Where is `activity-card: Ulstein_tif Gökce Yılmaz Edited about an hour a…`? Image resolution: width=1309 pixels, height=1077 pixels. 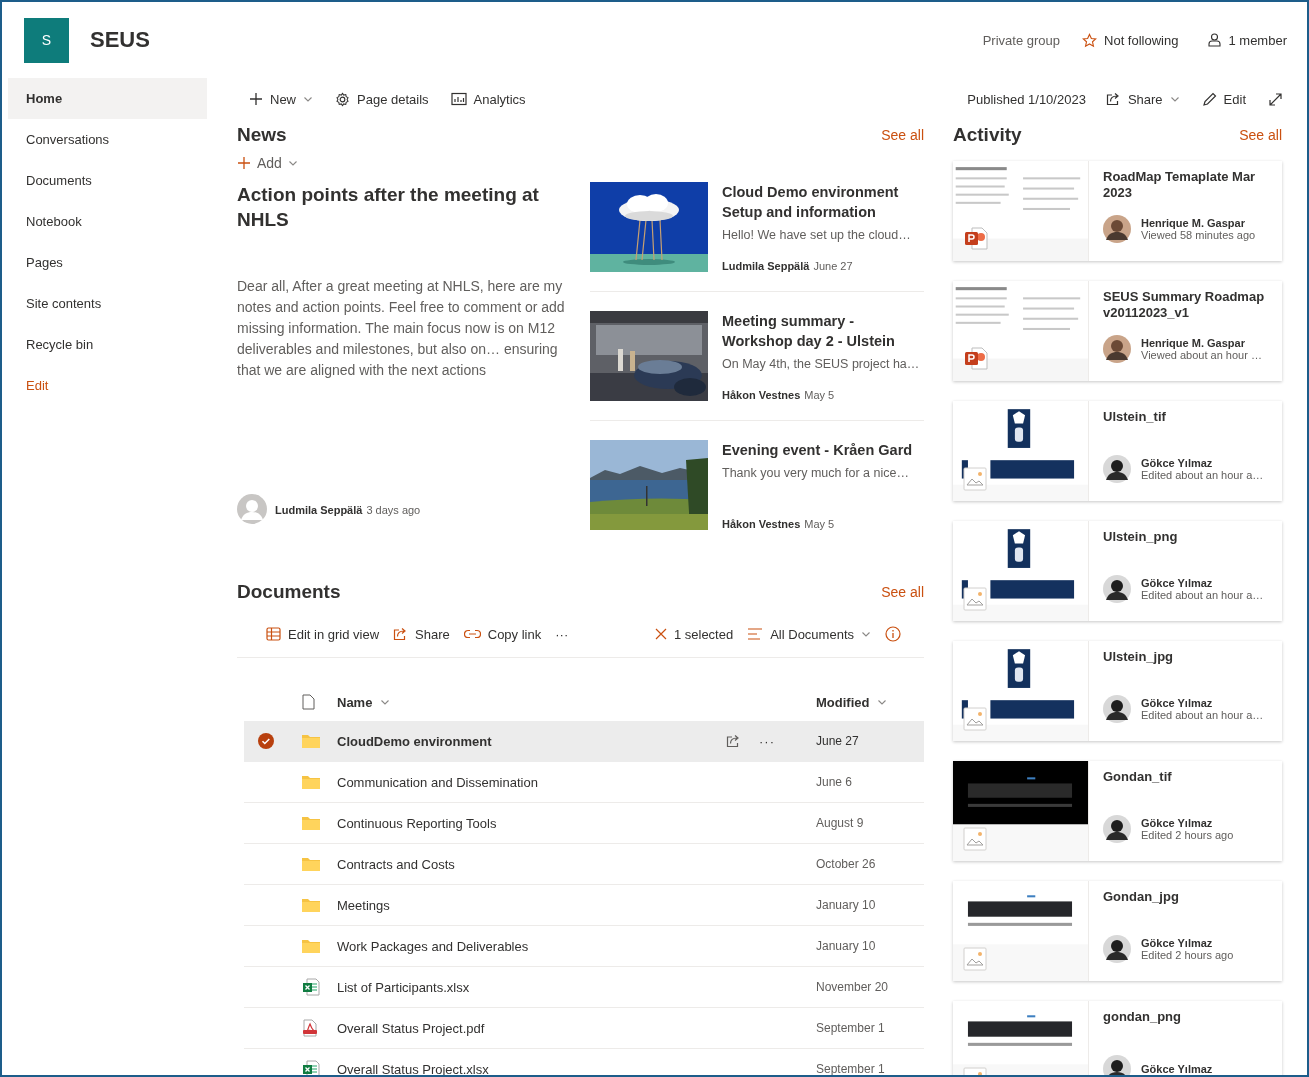
activity-card: Ulstein_tif Gökce Yılmaz Edited about an hour a… is located at coordinates (1117, 451).